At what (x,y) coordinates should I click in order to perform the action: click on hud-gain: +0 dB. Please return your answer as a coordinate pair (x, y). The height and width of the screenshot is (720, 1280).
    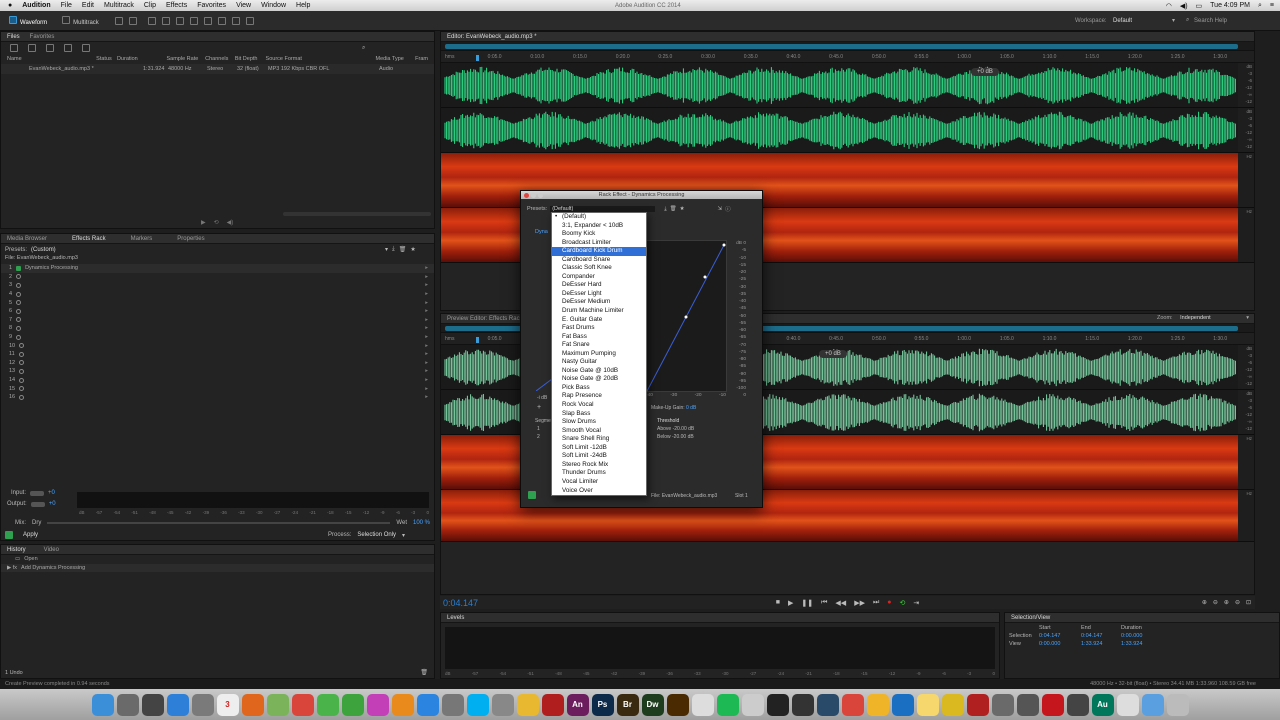
    Looking at the image, I should click on (985, 72).